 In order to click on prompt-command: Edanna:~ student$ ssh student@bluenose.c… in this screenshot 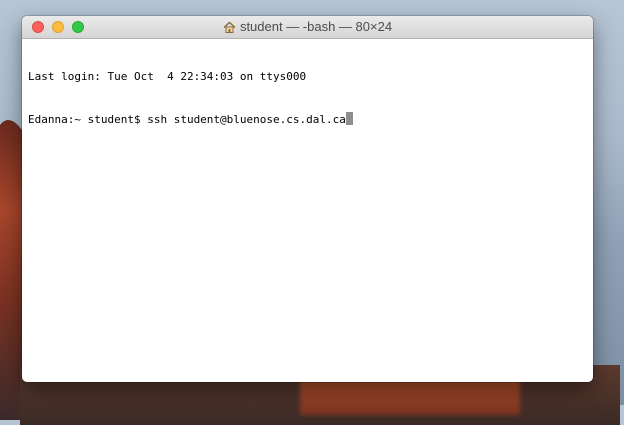, I will do `click(187, 119)`.